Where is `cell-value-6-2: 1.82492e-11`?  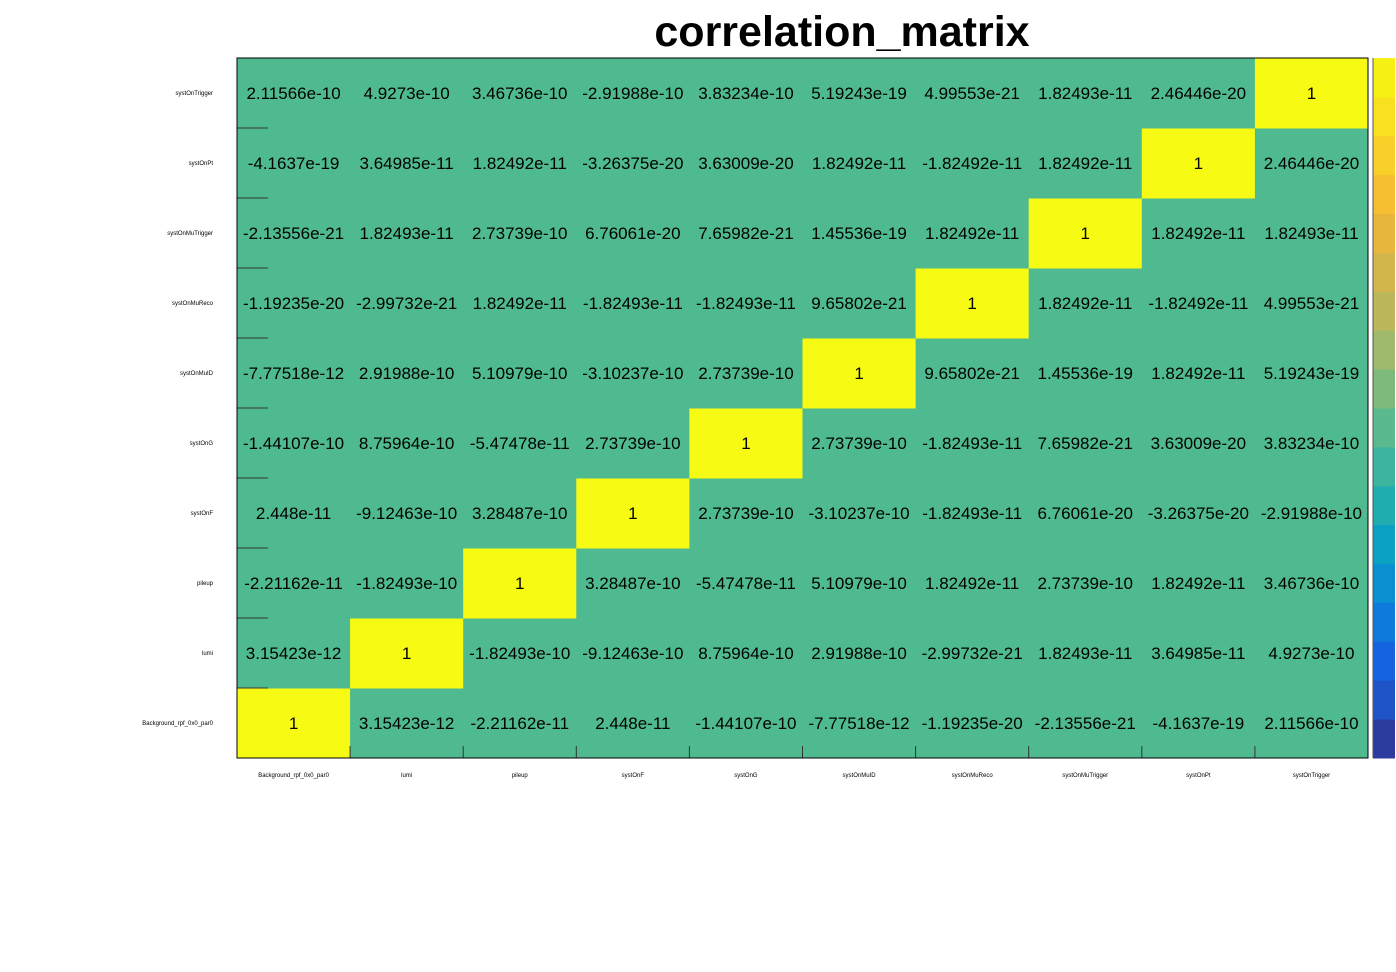 cell-value-6-2: 1.82492e-11 is located at coordinates (520, 303).